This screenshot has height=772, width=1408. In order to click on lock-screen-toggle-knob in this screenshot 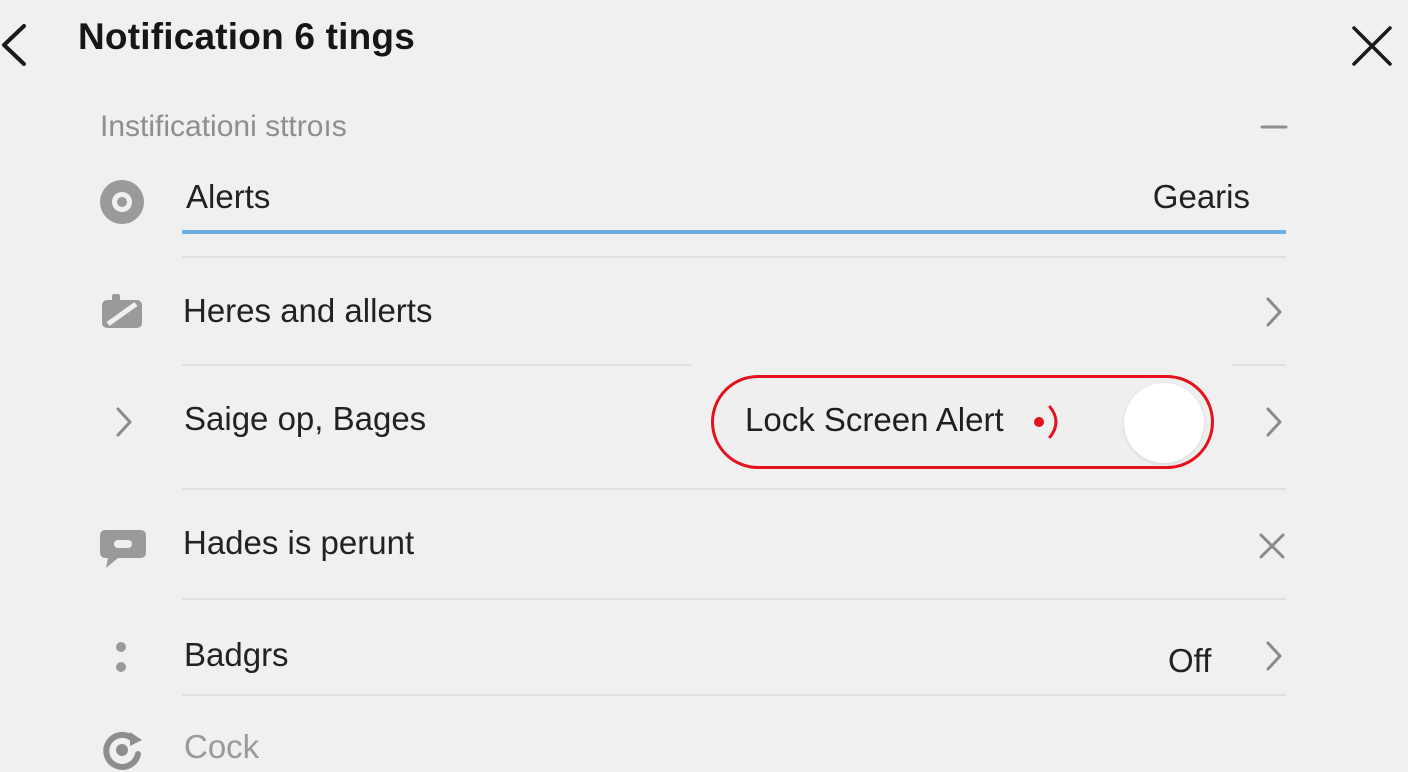, I will do `click(1164, 423)`.